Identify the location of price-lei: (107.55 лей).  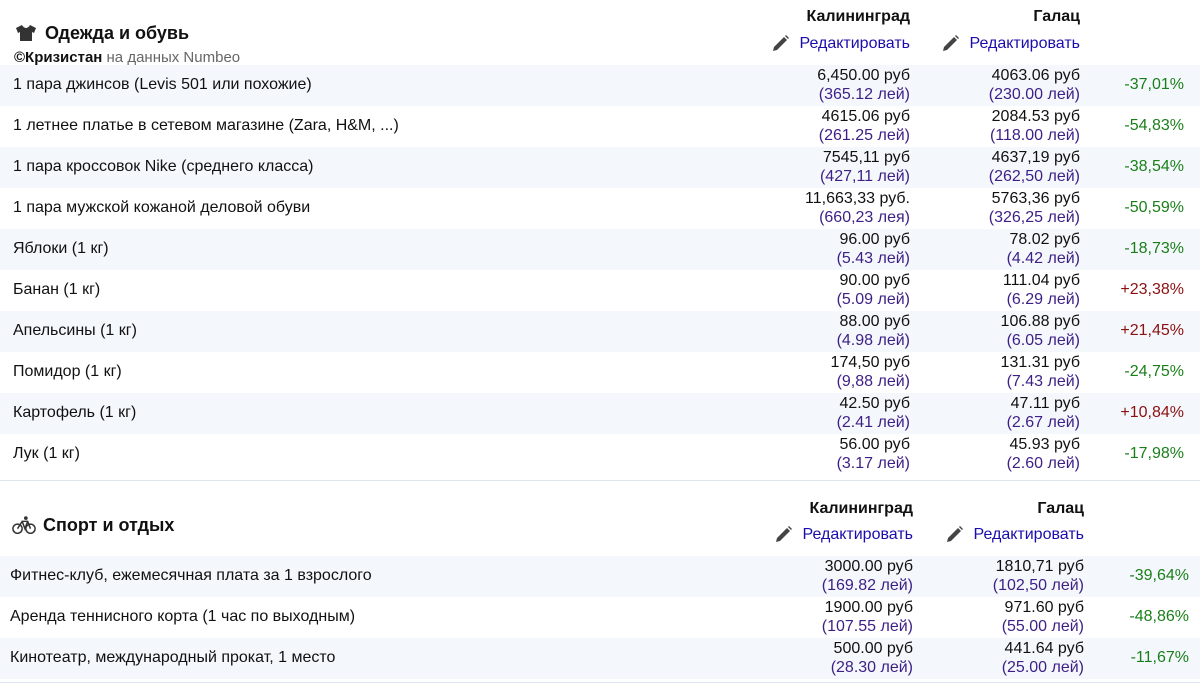
(867, 626).